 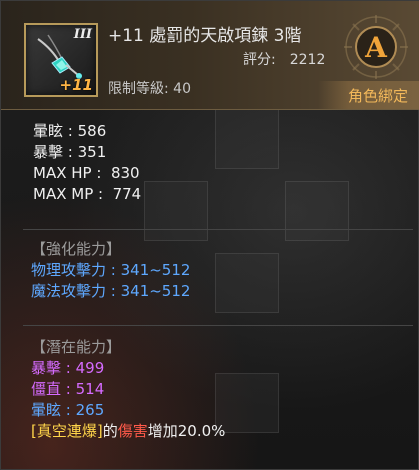 What do you see at coordinates (67, 431) in the screenshot?
I see `skill-name: [真空連爆]` at bounding box center [67, 431].